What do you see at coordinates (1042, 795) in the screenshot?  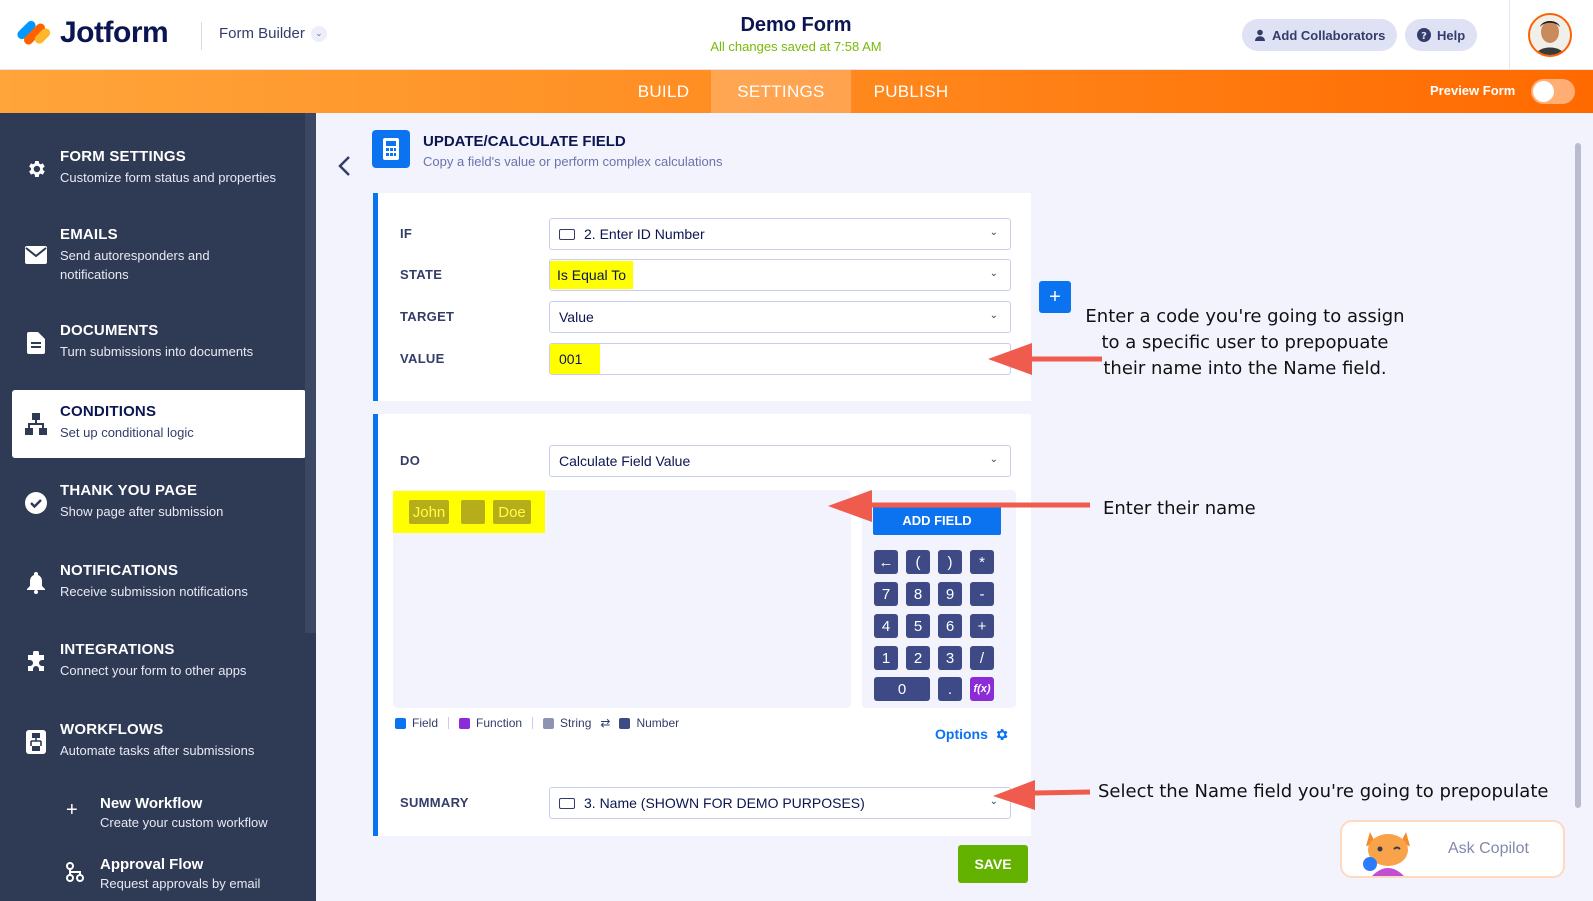 I see `arrow-to-summary` at bounding box center [1042, 795].